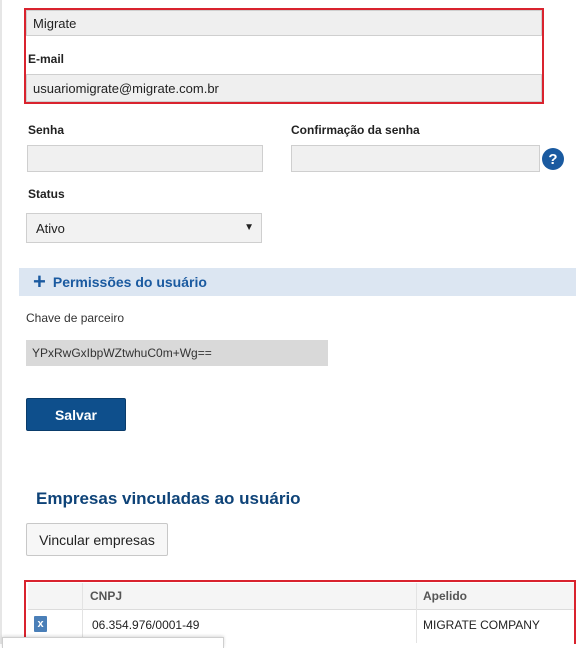  I want to click on left-border, so click(1, 322).